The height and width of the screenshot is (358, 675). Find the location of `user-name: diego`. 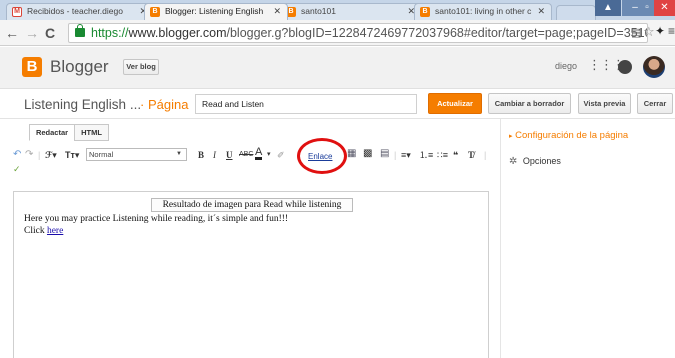

user-name: diego is located at coordinates (566, 66).